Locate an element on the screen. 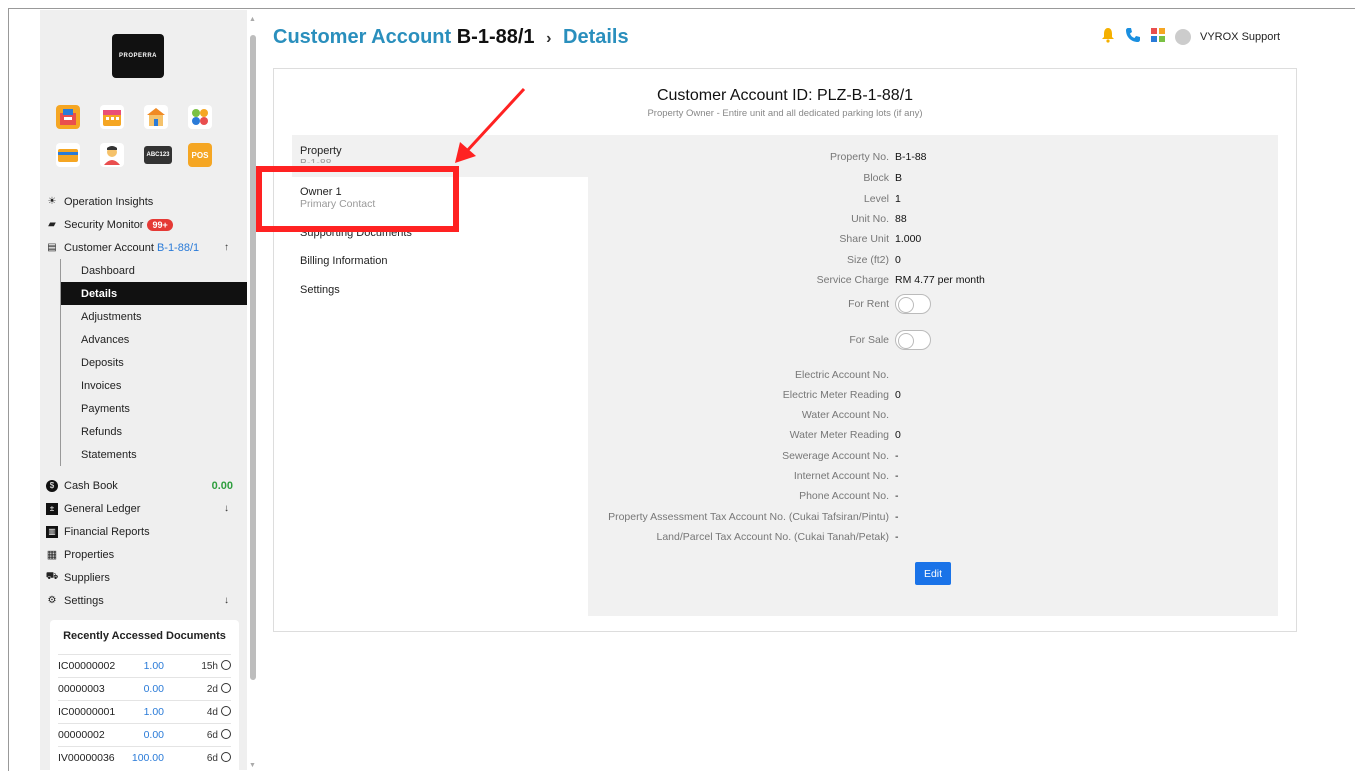 This screenshot has width=1355, height=780. header-actions: VYROX Support is located at coordinates (1190, 36).